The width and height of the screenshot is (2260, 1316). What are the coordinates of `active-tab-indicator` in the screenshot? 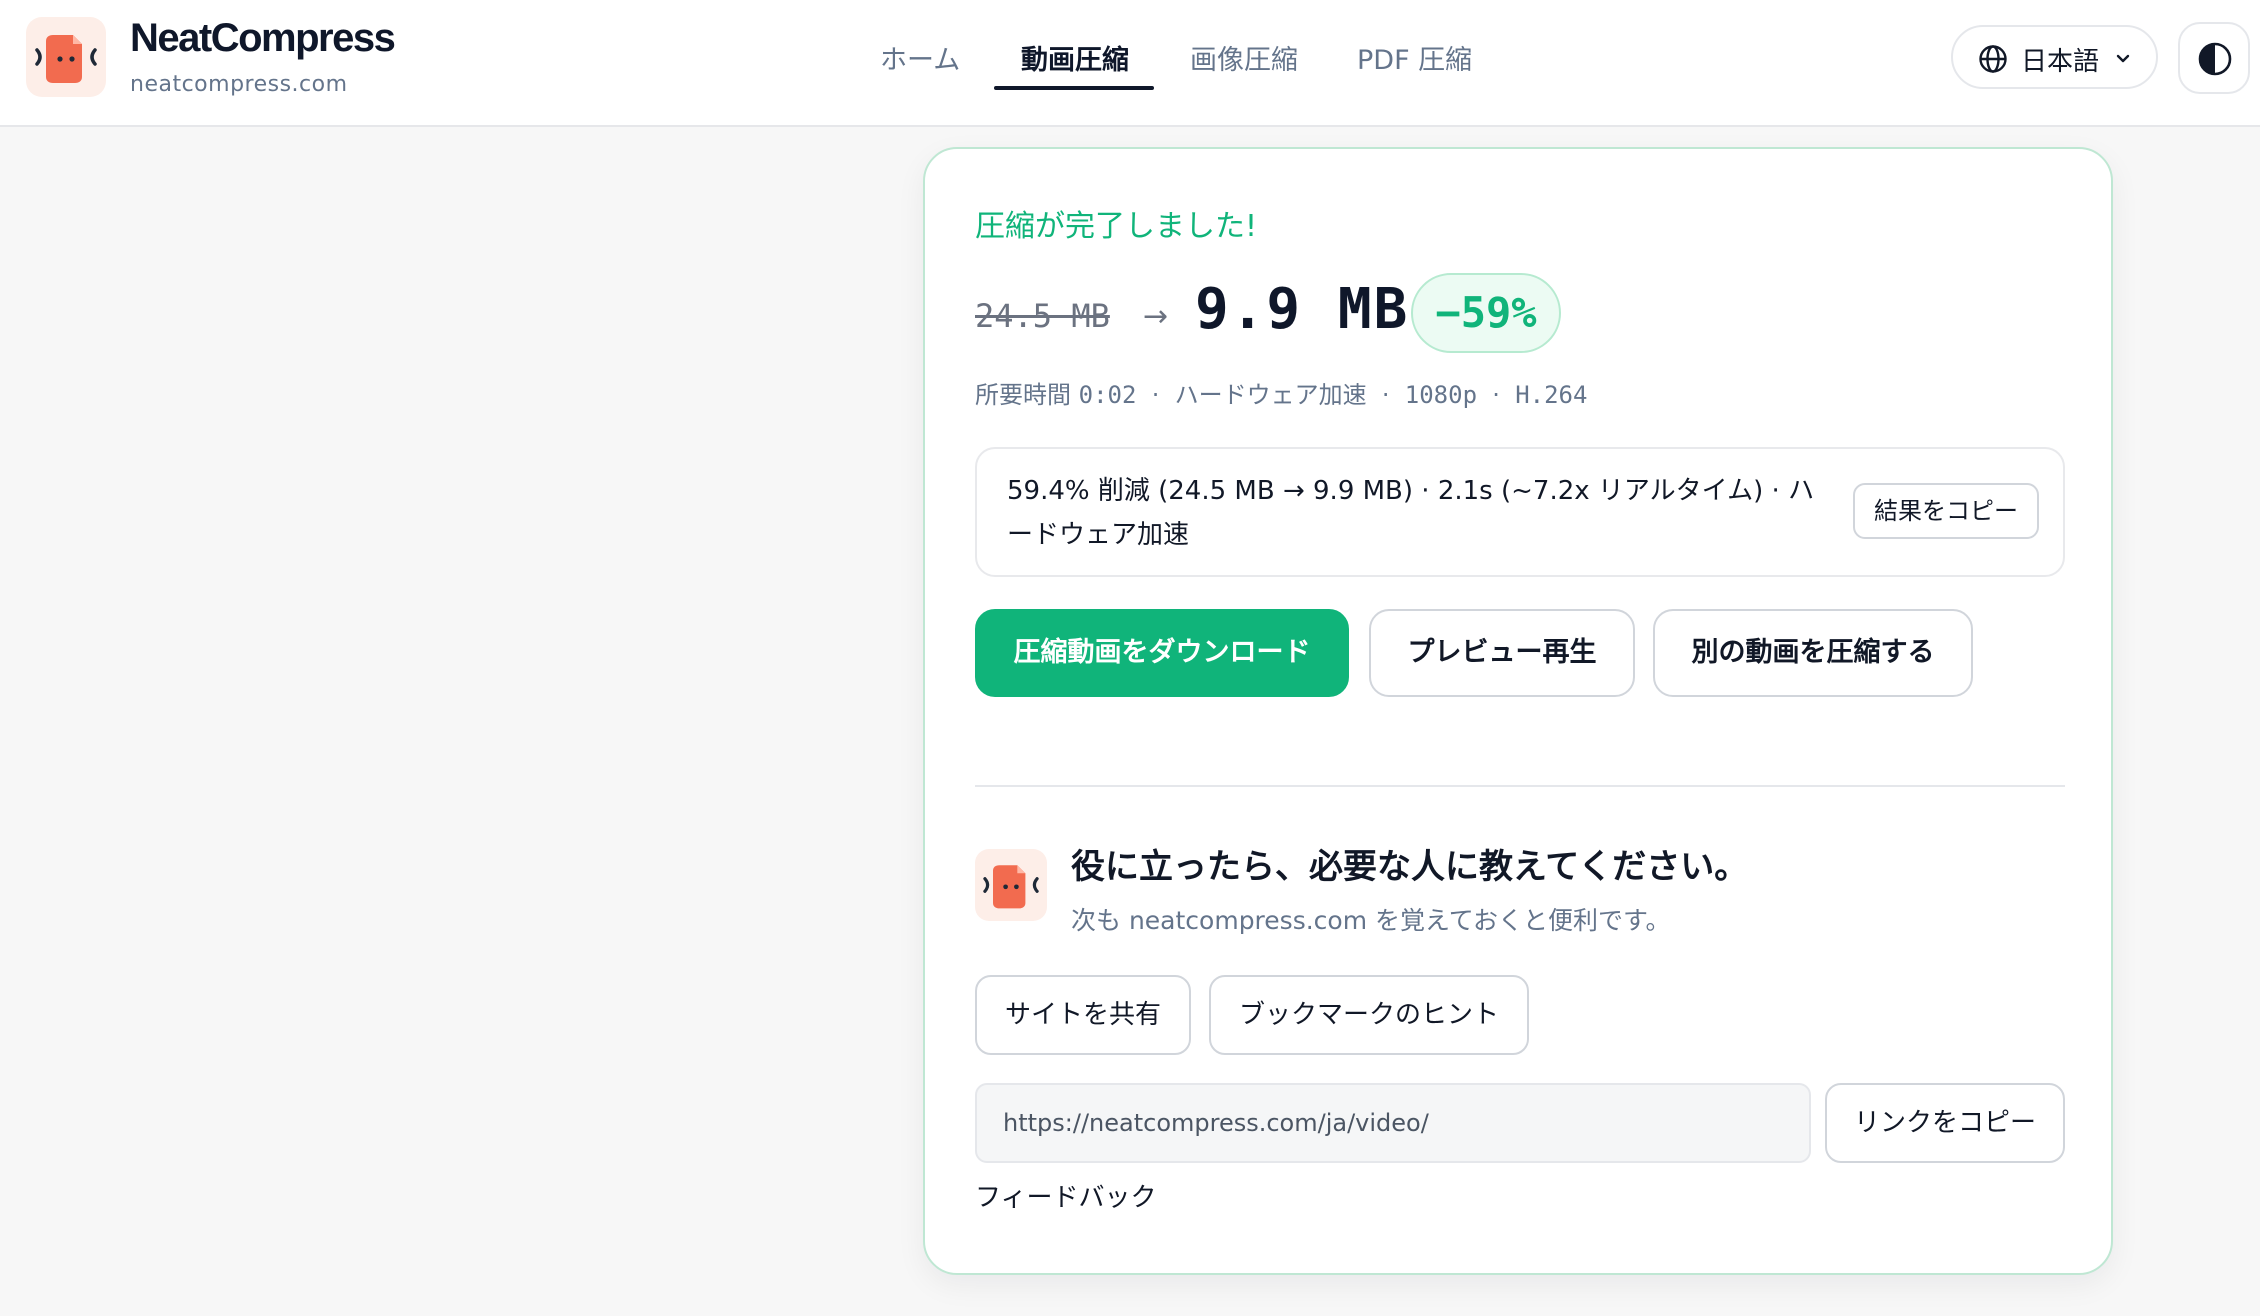 It's located at (1074, 88).